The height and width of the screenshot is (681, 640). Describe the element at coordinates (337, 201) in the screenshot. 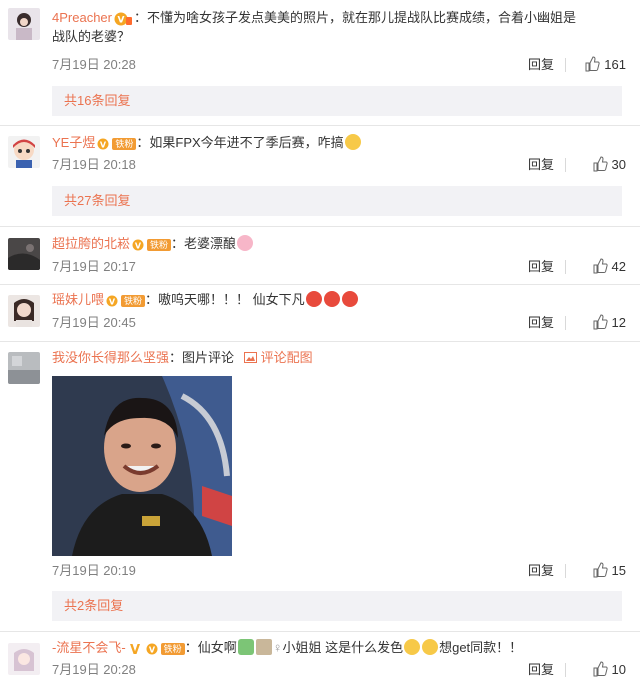

I see `view-more-replies: 共27条回复` at that location.